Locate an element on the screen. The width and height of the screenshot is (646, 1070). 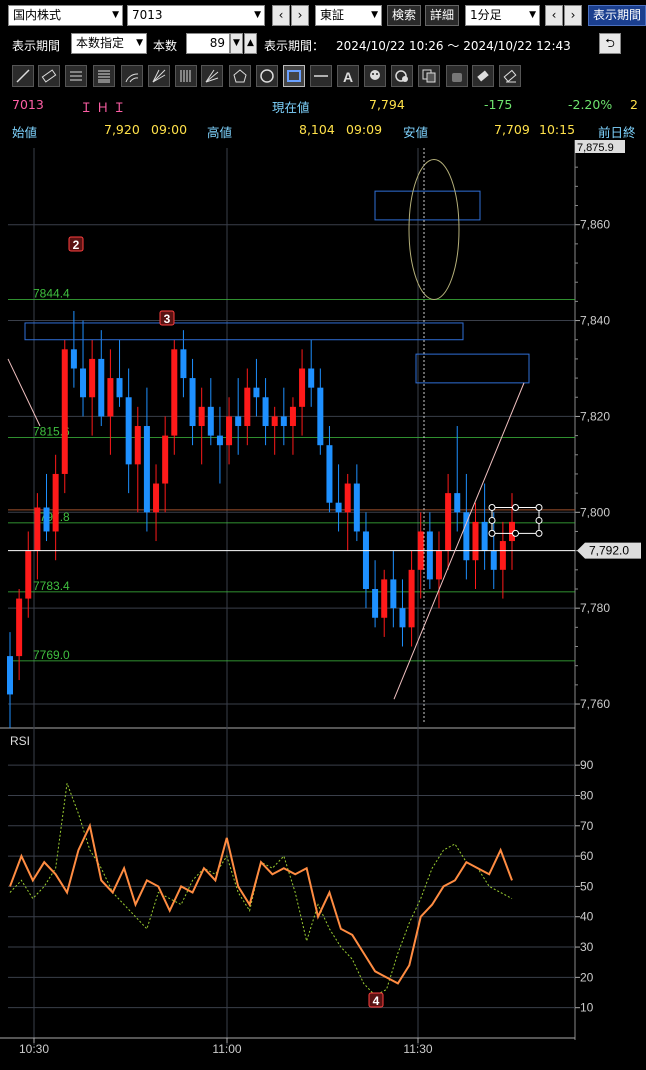
count-input: 89 is located at coordinates (208, 43).